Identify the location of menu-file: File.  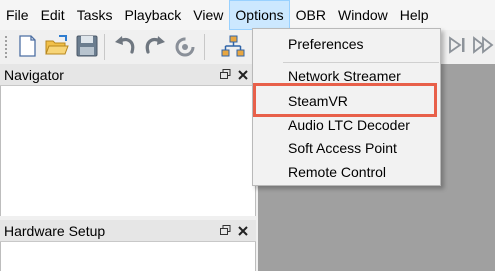
(17, 15).